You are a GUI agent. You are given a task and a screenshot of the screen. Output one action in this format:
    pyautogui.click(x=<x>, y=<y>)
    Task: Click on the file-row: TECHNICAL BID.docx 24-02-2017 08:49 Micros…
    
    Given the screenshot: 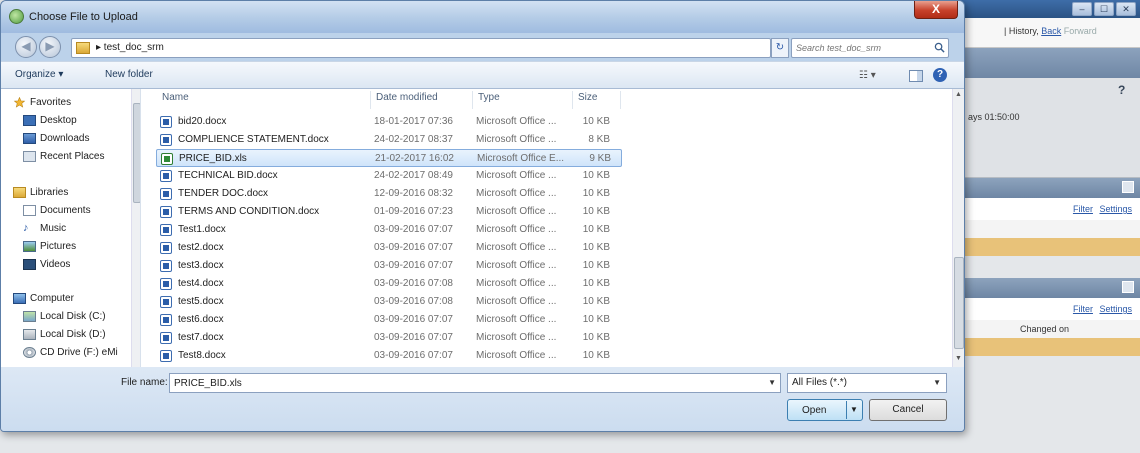 What is the action you would take?
    pyautogui.click(x=389, y=176)
    